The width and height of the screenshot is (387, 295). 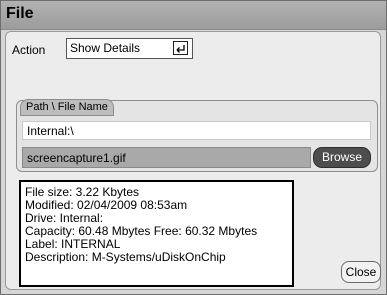 I want to click on action-select-value: Show Details, so click(x=105, y=48).